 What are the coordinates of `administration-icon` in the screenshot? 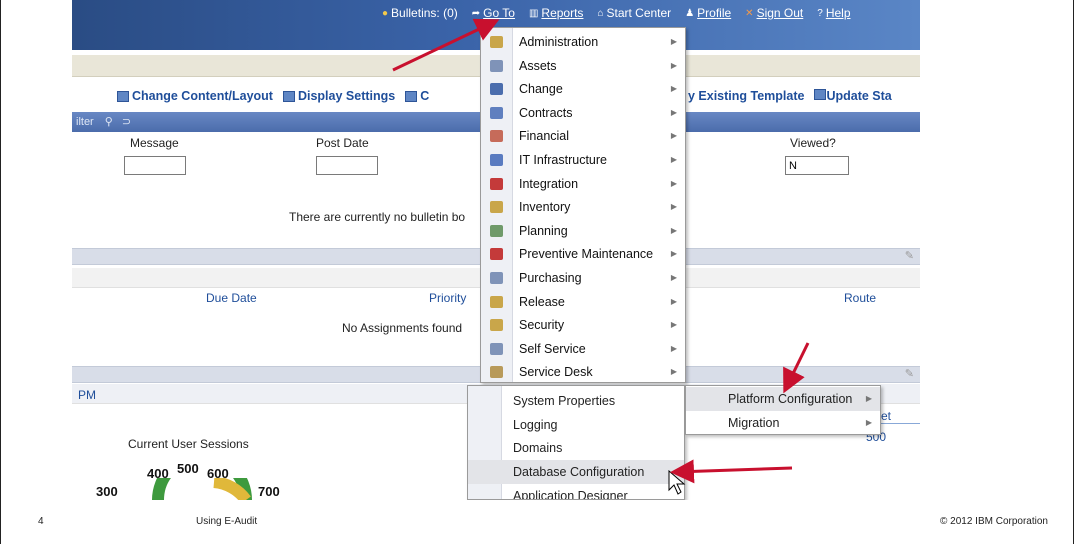 It's located at (496, 42).